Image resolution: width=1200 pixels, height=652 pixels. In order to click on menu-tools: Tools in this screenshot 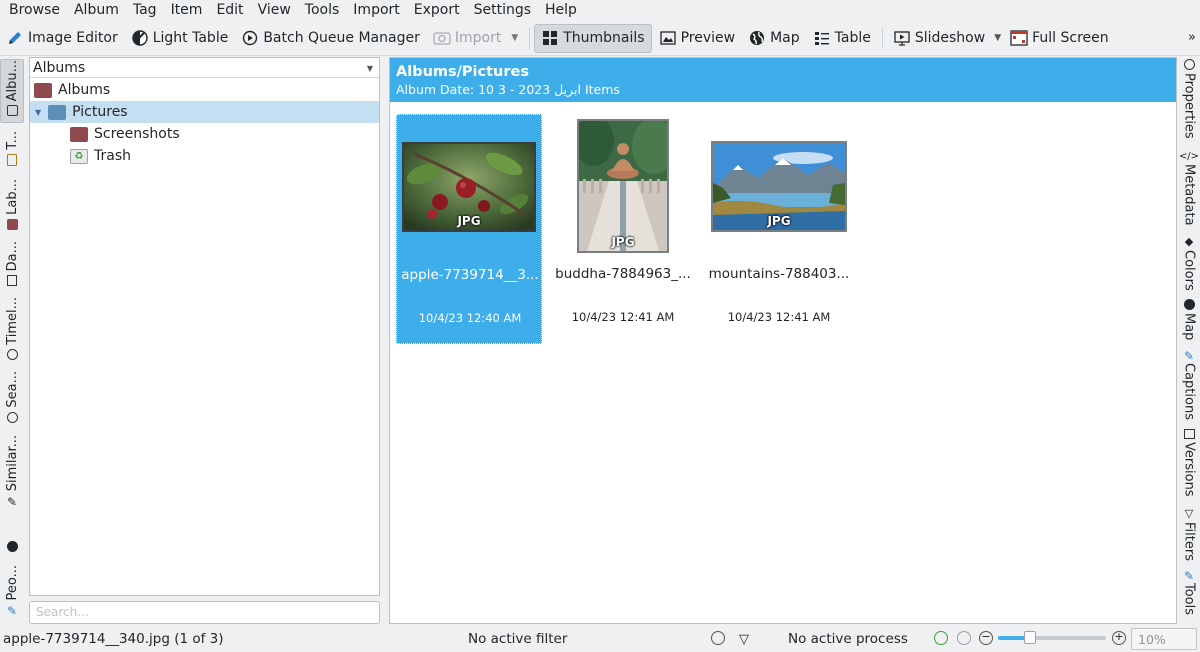, I will do `click(322, 10)`.